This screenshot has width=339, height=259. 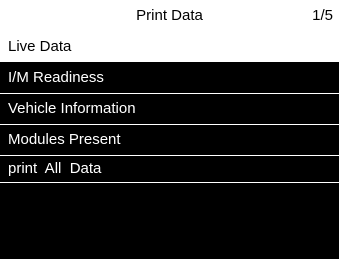 I want to click on menu-item-label: Live Data, so click(x=40, y=46).